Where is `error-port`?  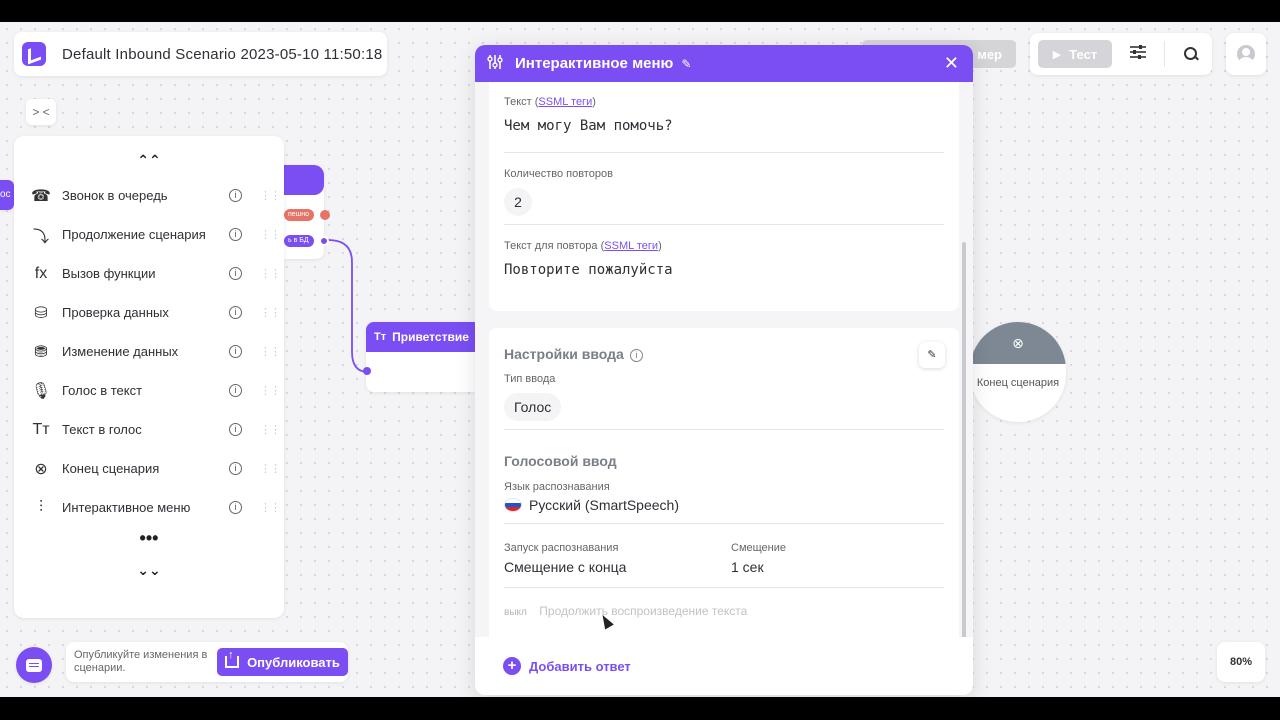 error-port is located at coordinates (325, 215).